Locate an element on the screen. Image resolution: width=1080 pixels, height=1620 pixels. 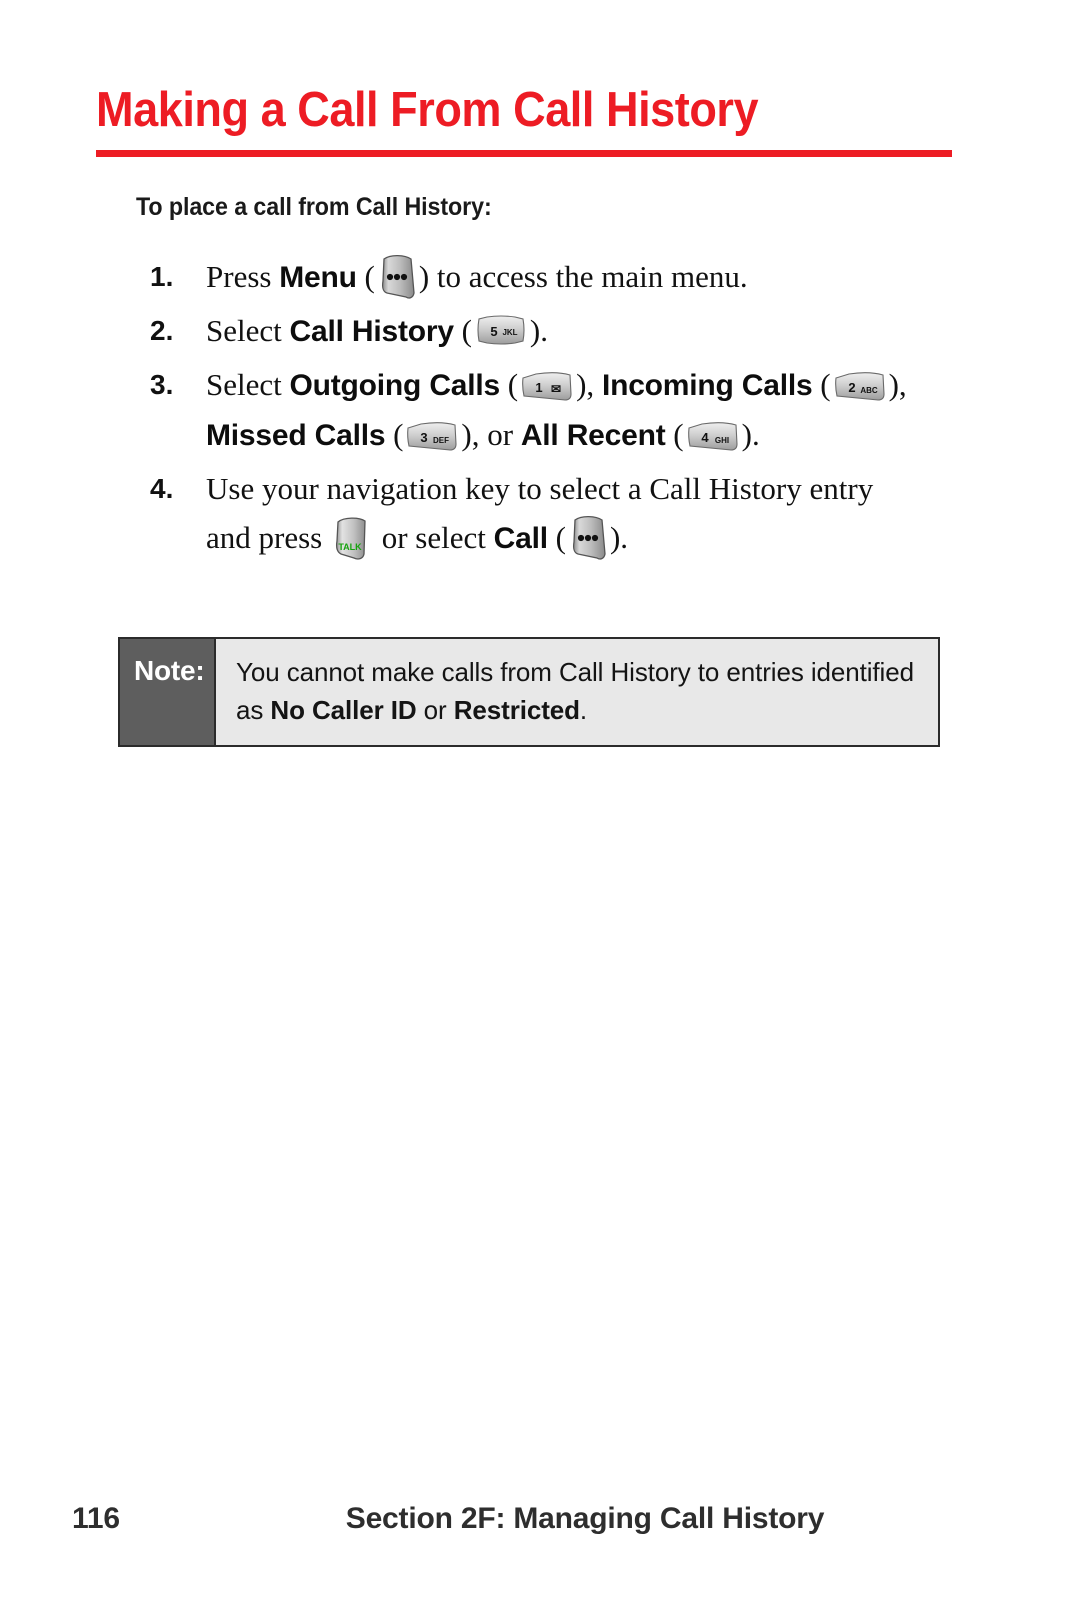
ui-label: Call History is located at coordinates (372, 331).